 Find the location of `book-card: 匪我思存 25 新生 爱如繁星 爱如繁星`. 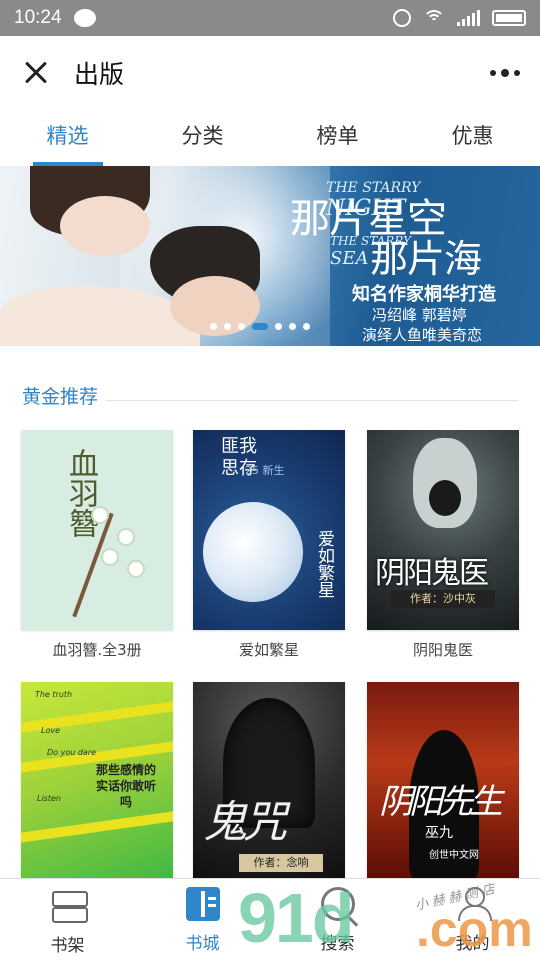

book-card: 匪我思存 25 新生 爱如繁星 爱如繁星 is located at coordinates (269, 545).